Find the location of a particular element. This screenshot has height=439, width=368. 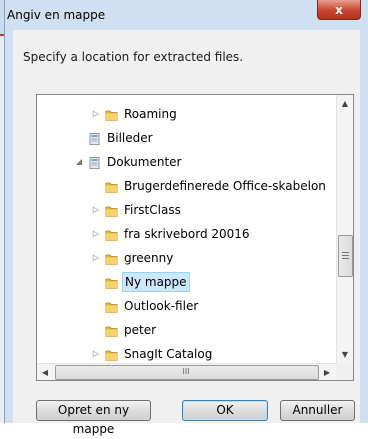

scroll-down-button: ▼ is located at coordinates (345, 354).